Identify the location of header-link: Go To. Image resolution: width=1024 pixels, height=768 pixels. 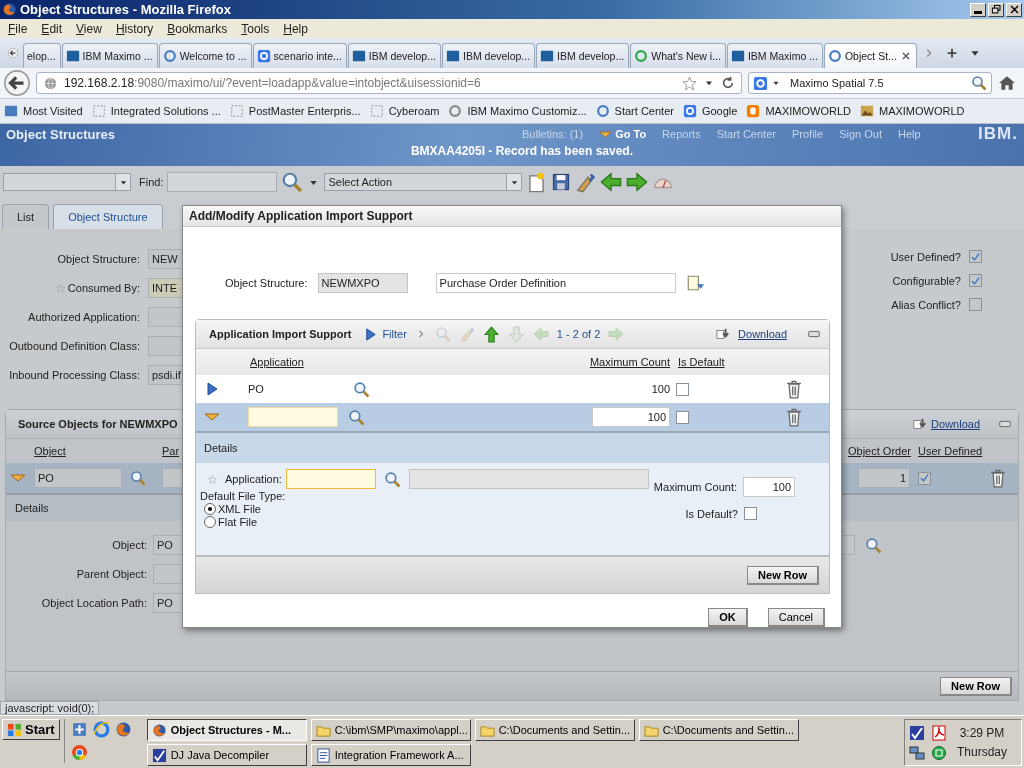
(623, 134).